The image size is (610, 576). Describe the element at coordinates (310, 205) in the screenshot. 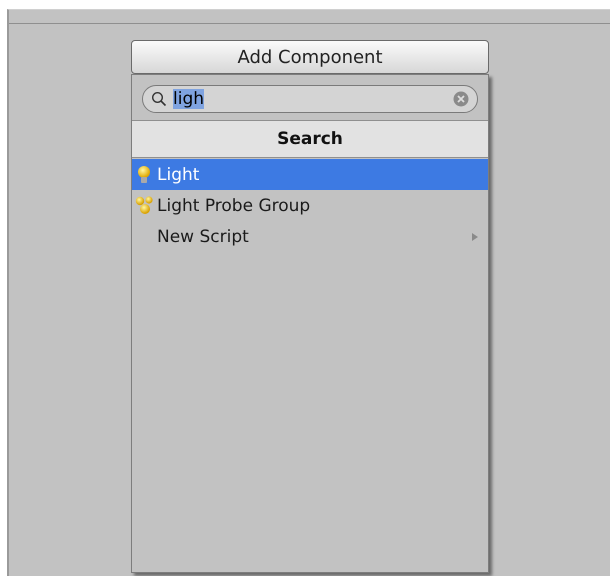

I see `menu-item: Light Probe Group` at that location.